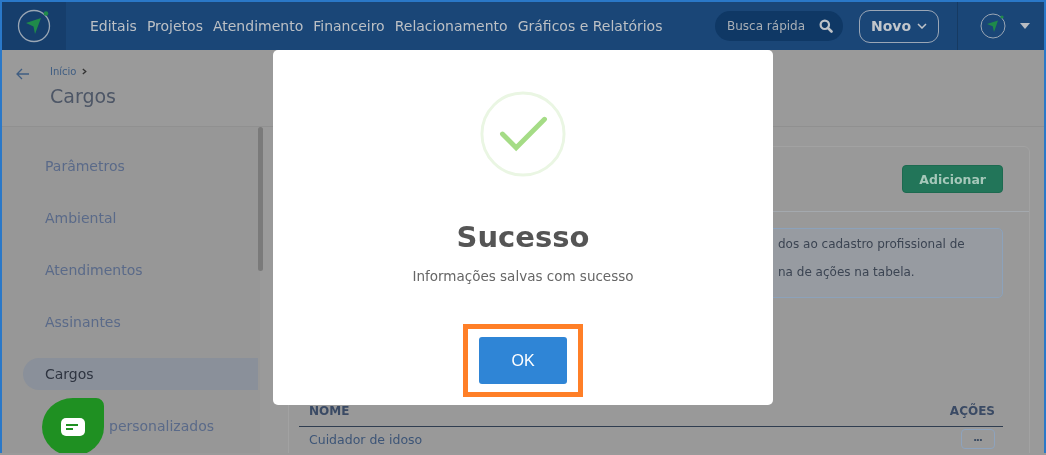 The height and width of the screenshot is (455, 1046). What do you see at coordinates (451, 26) in the screenshot?
I see `nav-link: Relacionamento` at bounding box center [451, 26].